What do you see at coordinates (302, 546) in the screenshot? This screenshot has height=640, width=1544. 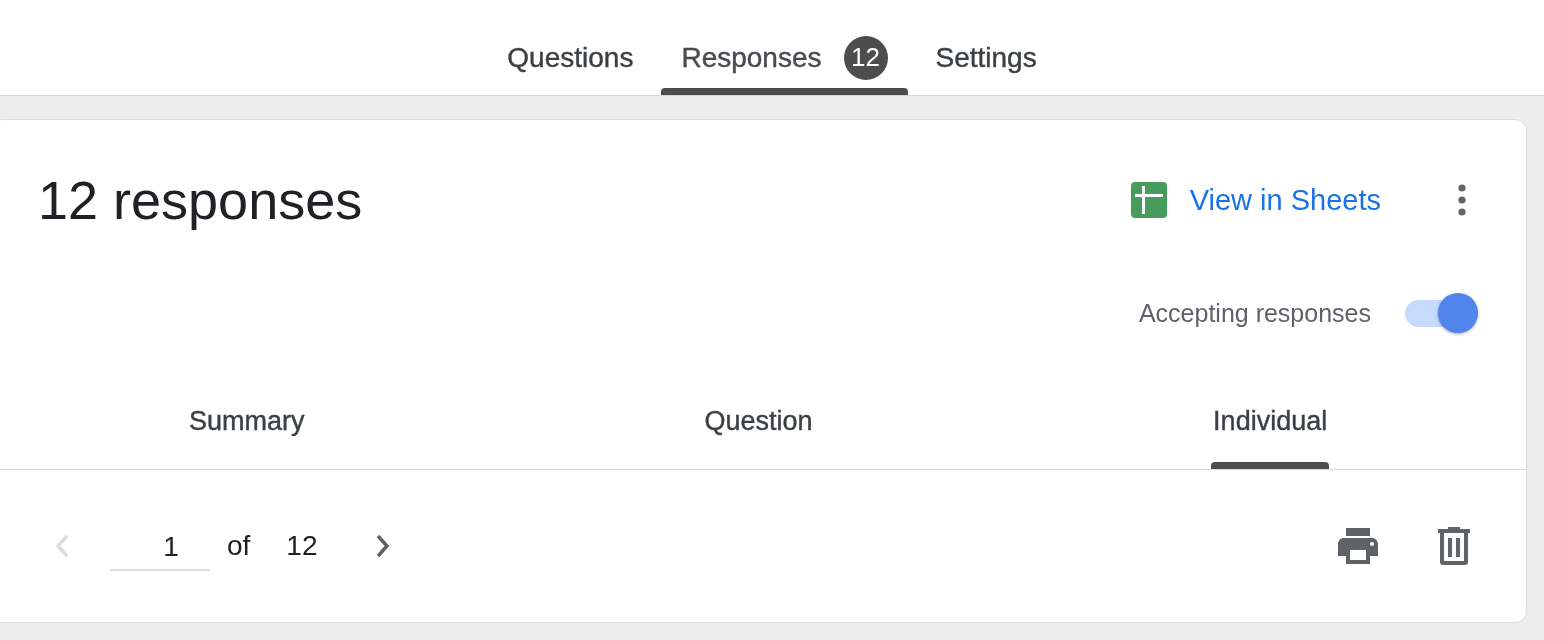 I see `page-total: 12` at bounding box center [302, 546].